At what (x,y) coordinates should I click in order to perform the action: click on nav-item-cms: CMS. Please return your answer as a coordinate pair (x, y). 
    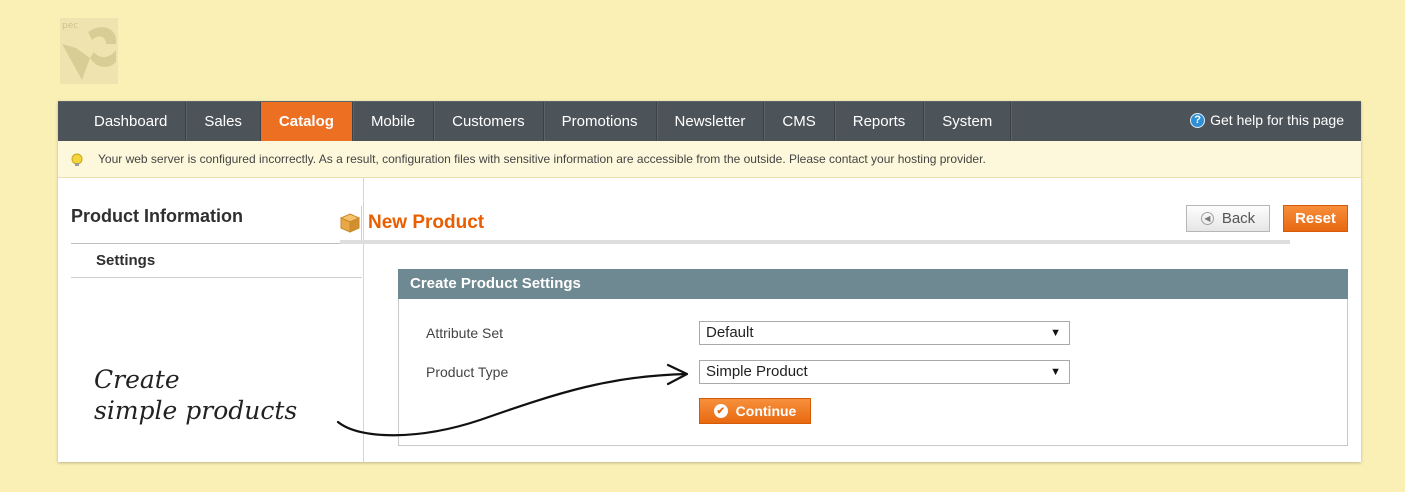
    Looking at the image, I should click on (799, 121).